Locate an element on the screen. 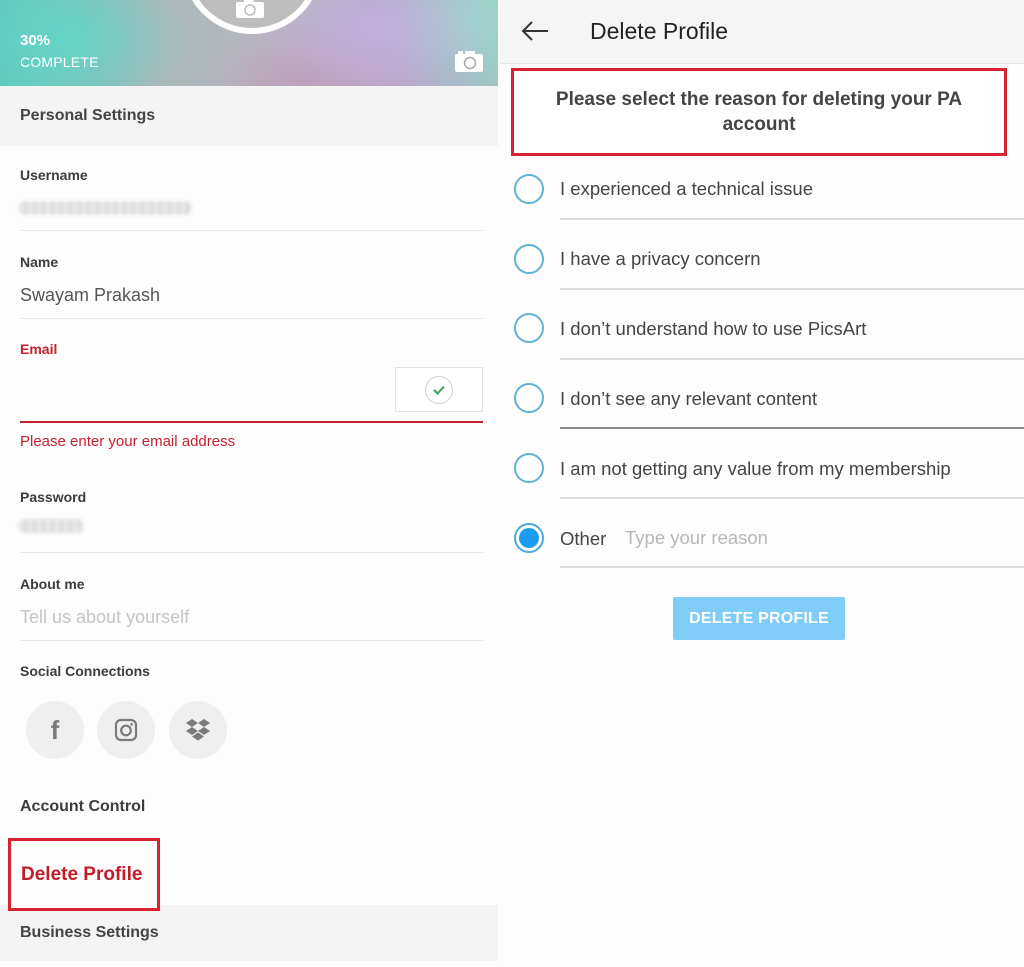  completion-label: COMPLETE is located at coordinates (59, 62).